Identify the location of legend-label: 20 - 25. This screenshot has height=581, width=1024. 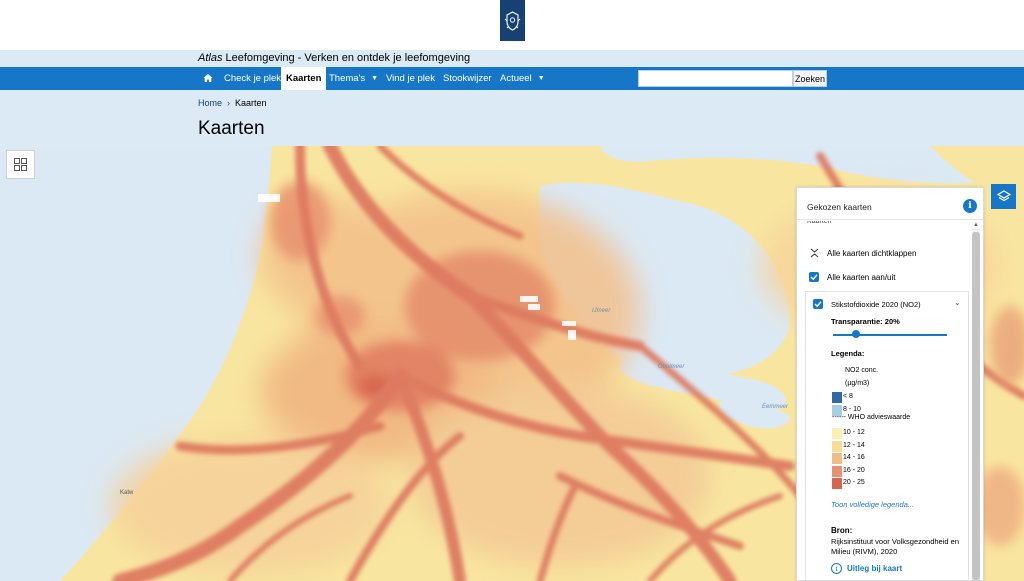
(854, 482).